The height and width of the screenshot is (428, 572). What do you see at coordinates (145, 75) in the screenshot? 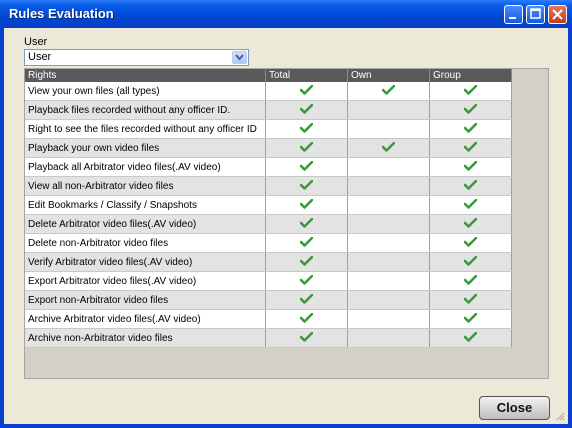
I see `column-header-rights: Rights` at bounding box center [145, 75].